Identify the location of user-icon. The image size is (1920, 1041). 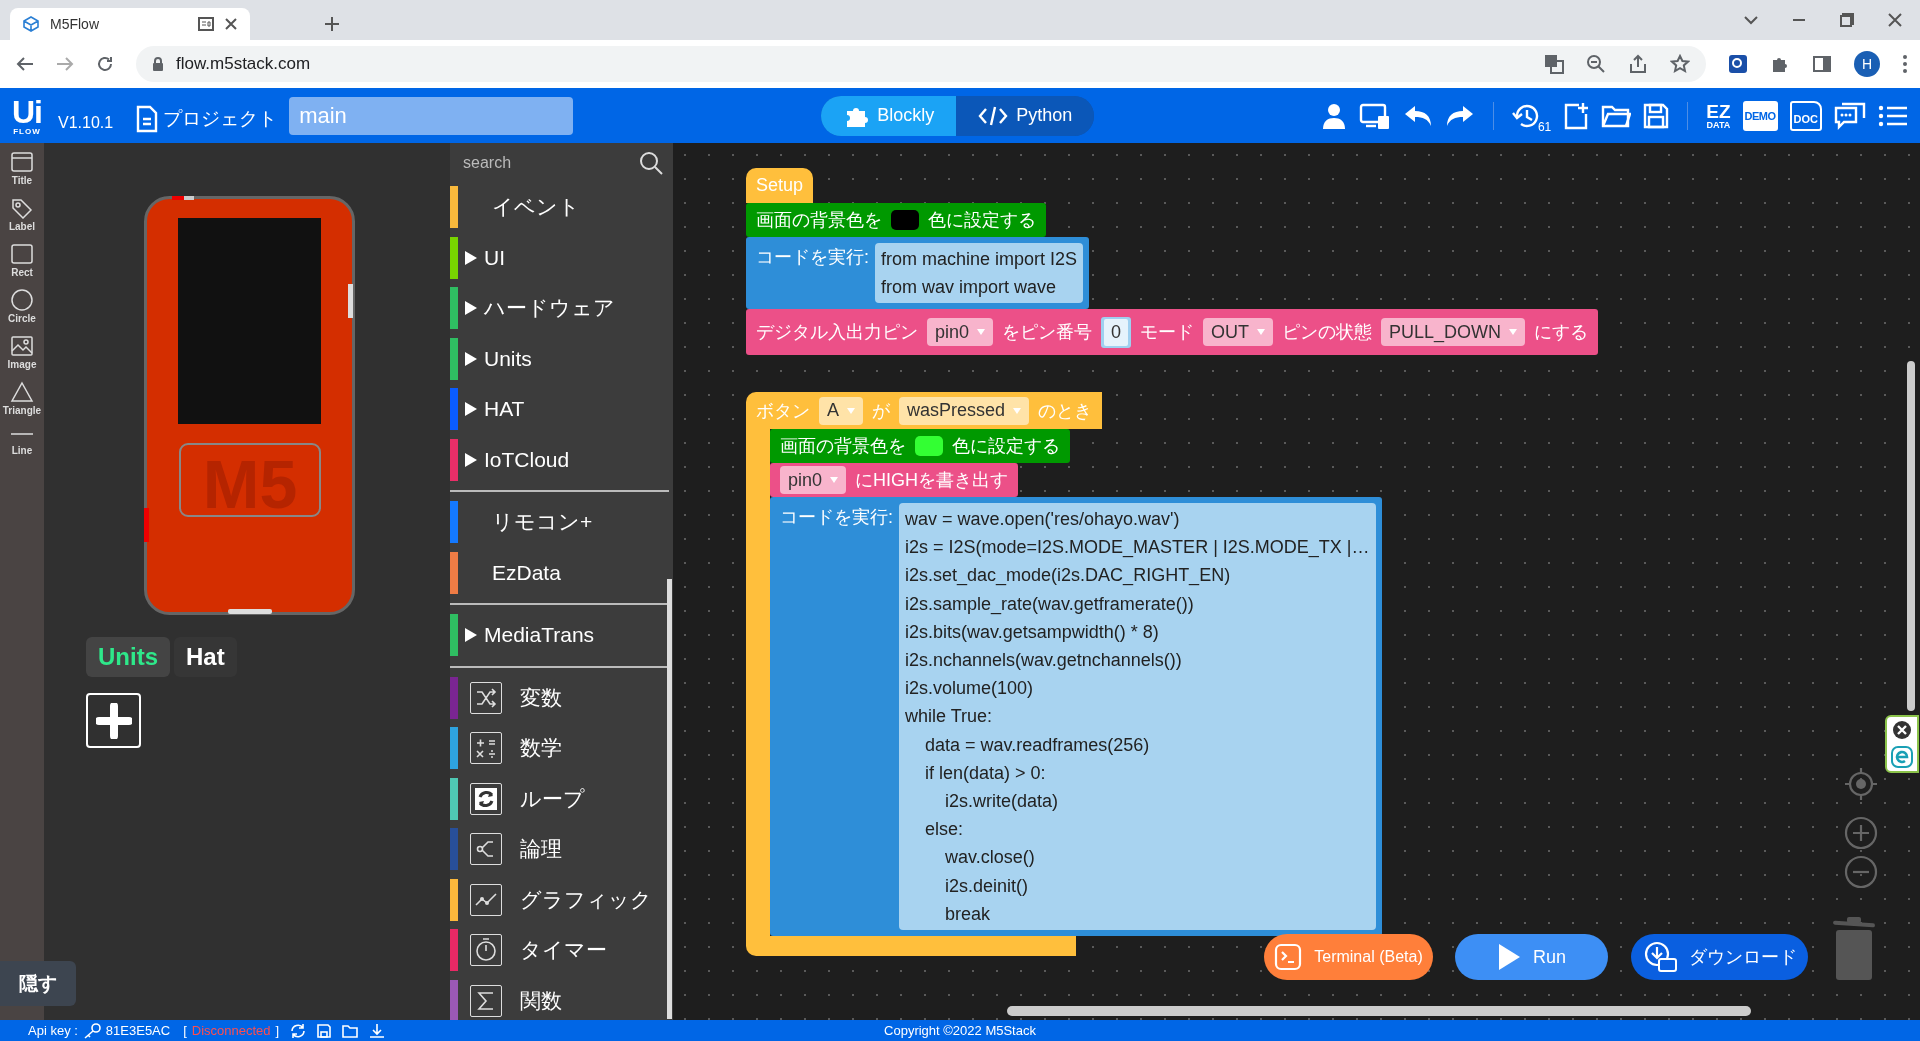
(1333, 115).